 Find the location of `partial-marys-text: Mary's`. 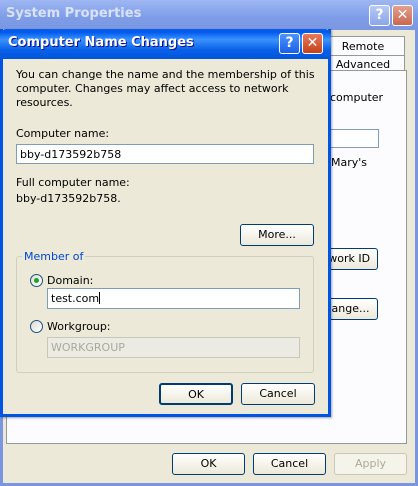

partial-marys-text: Mary's is located at coordinates (349, 162).